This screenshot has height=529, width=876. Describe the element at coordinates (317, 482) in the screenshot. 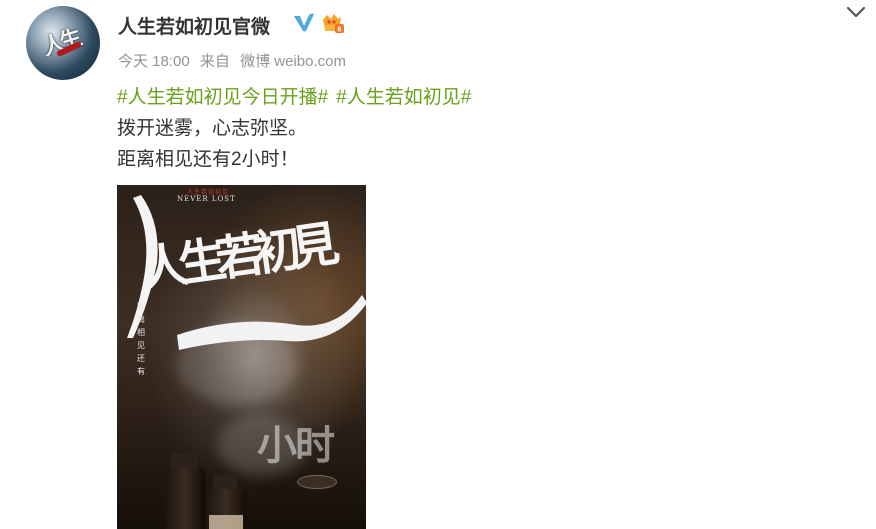

I see `dish` at that location.